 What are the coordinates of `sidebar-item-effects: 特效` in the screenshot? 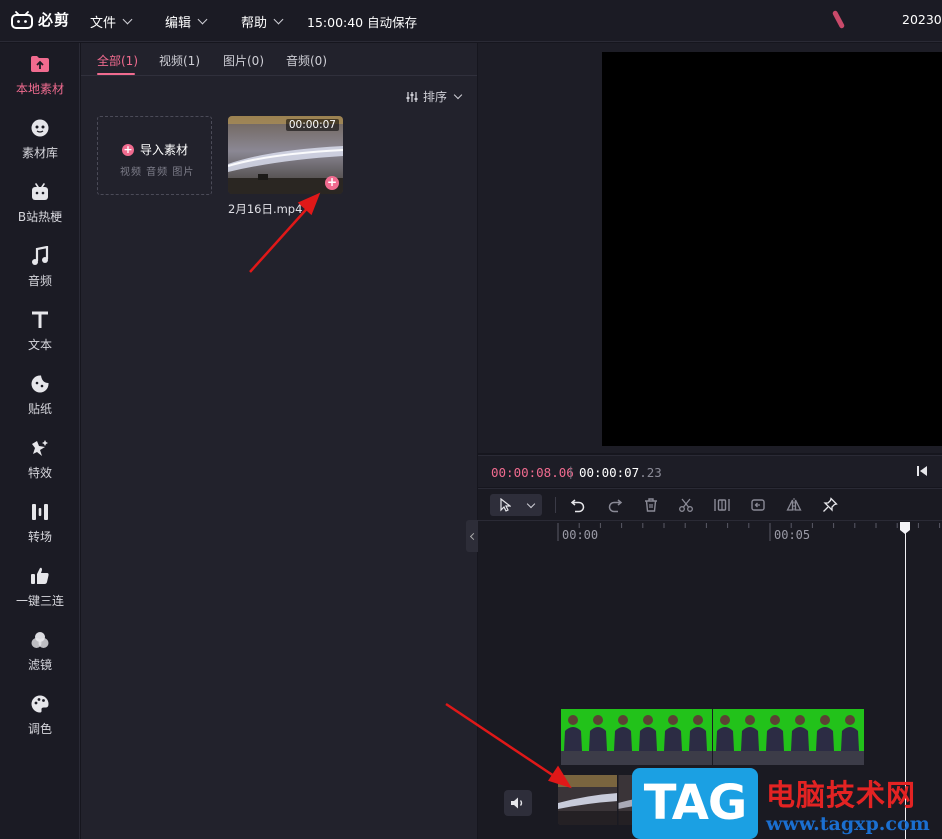 It's located at (40, 457).